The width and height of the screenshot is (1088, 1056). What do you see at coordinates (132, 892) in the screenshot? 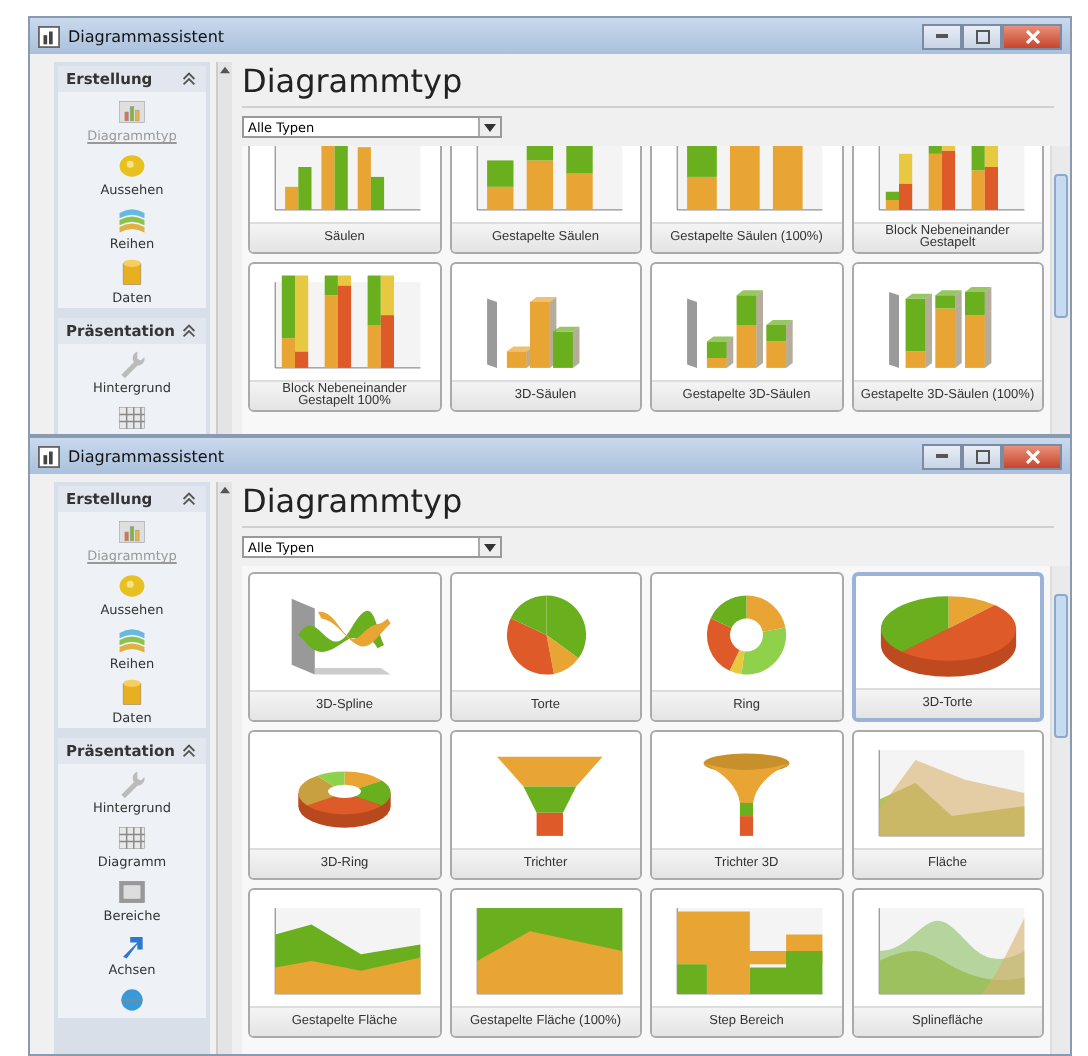
I see `panel-icon` at bounding box center [132, 892].